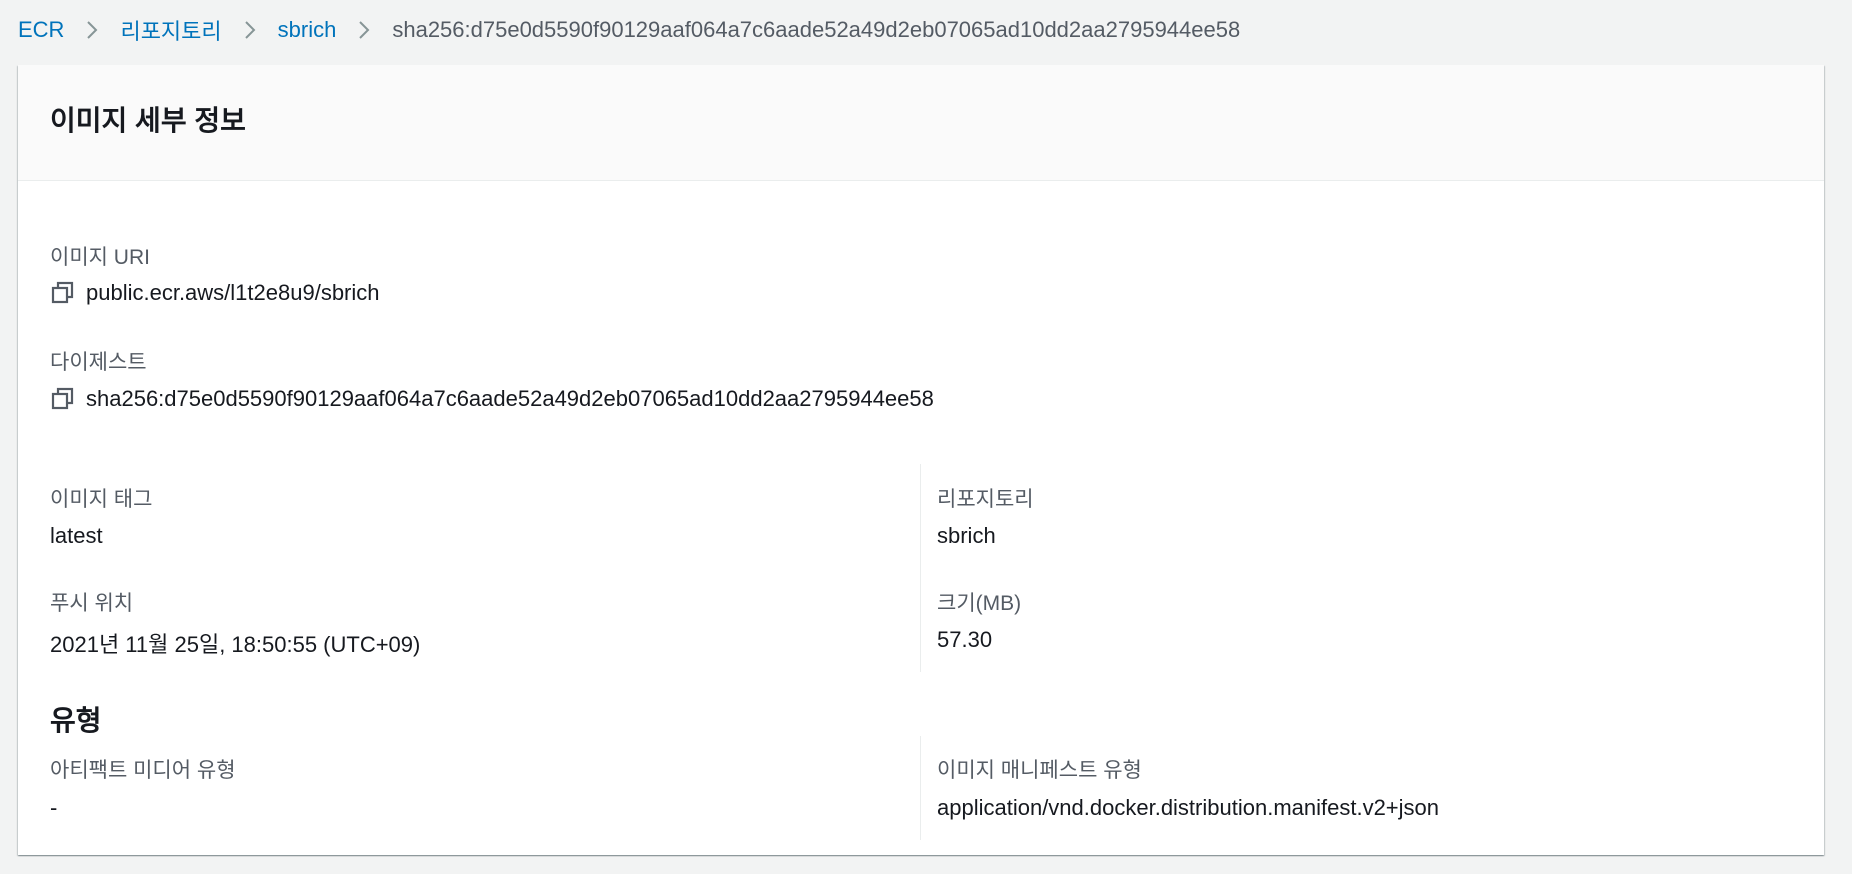  I want to click on artifact-media-type-label: 아티팩트 미디어 유형, so click(143, 770).